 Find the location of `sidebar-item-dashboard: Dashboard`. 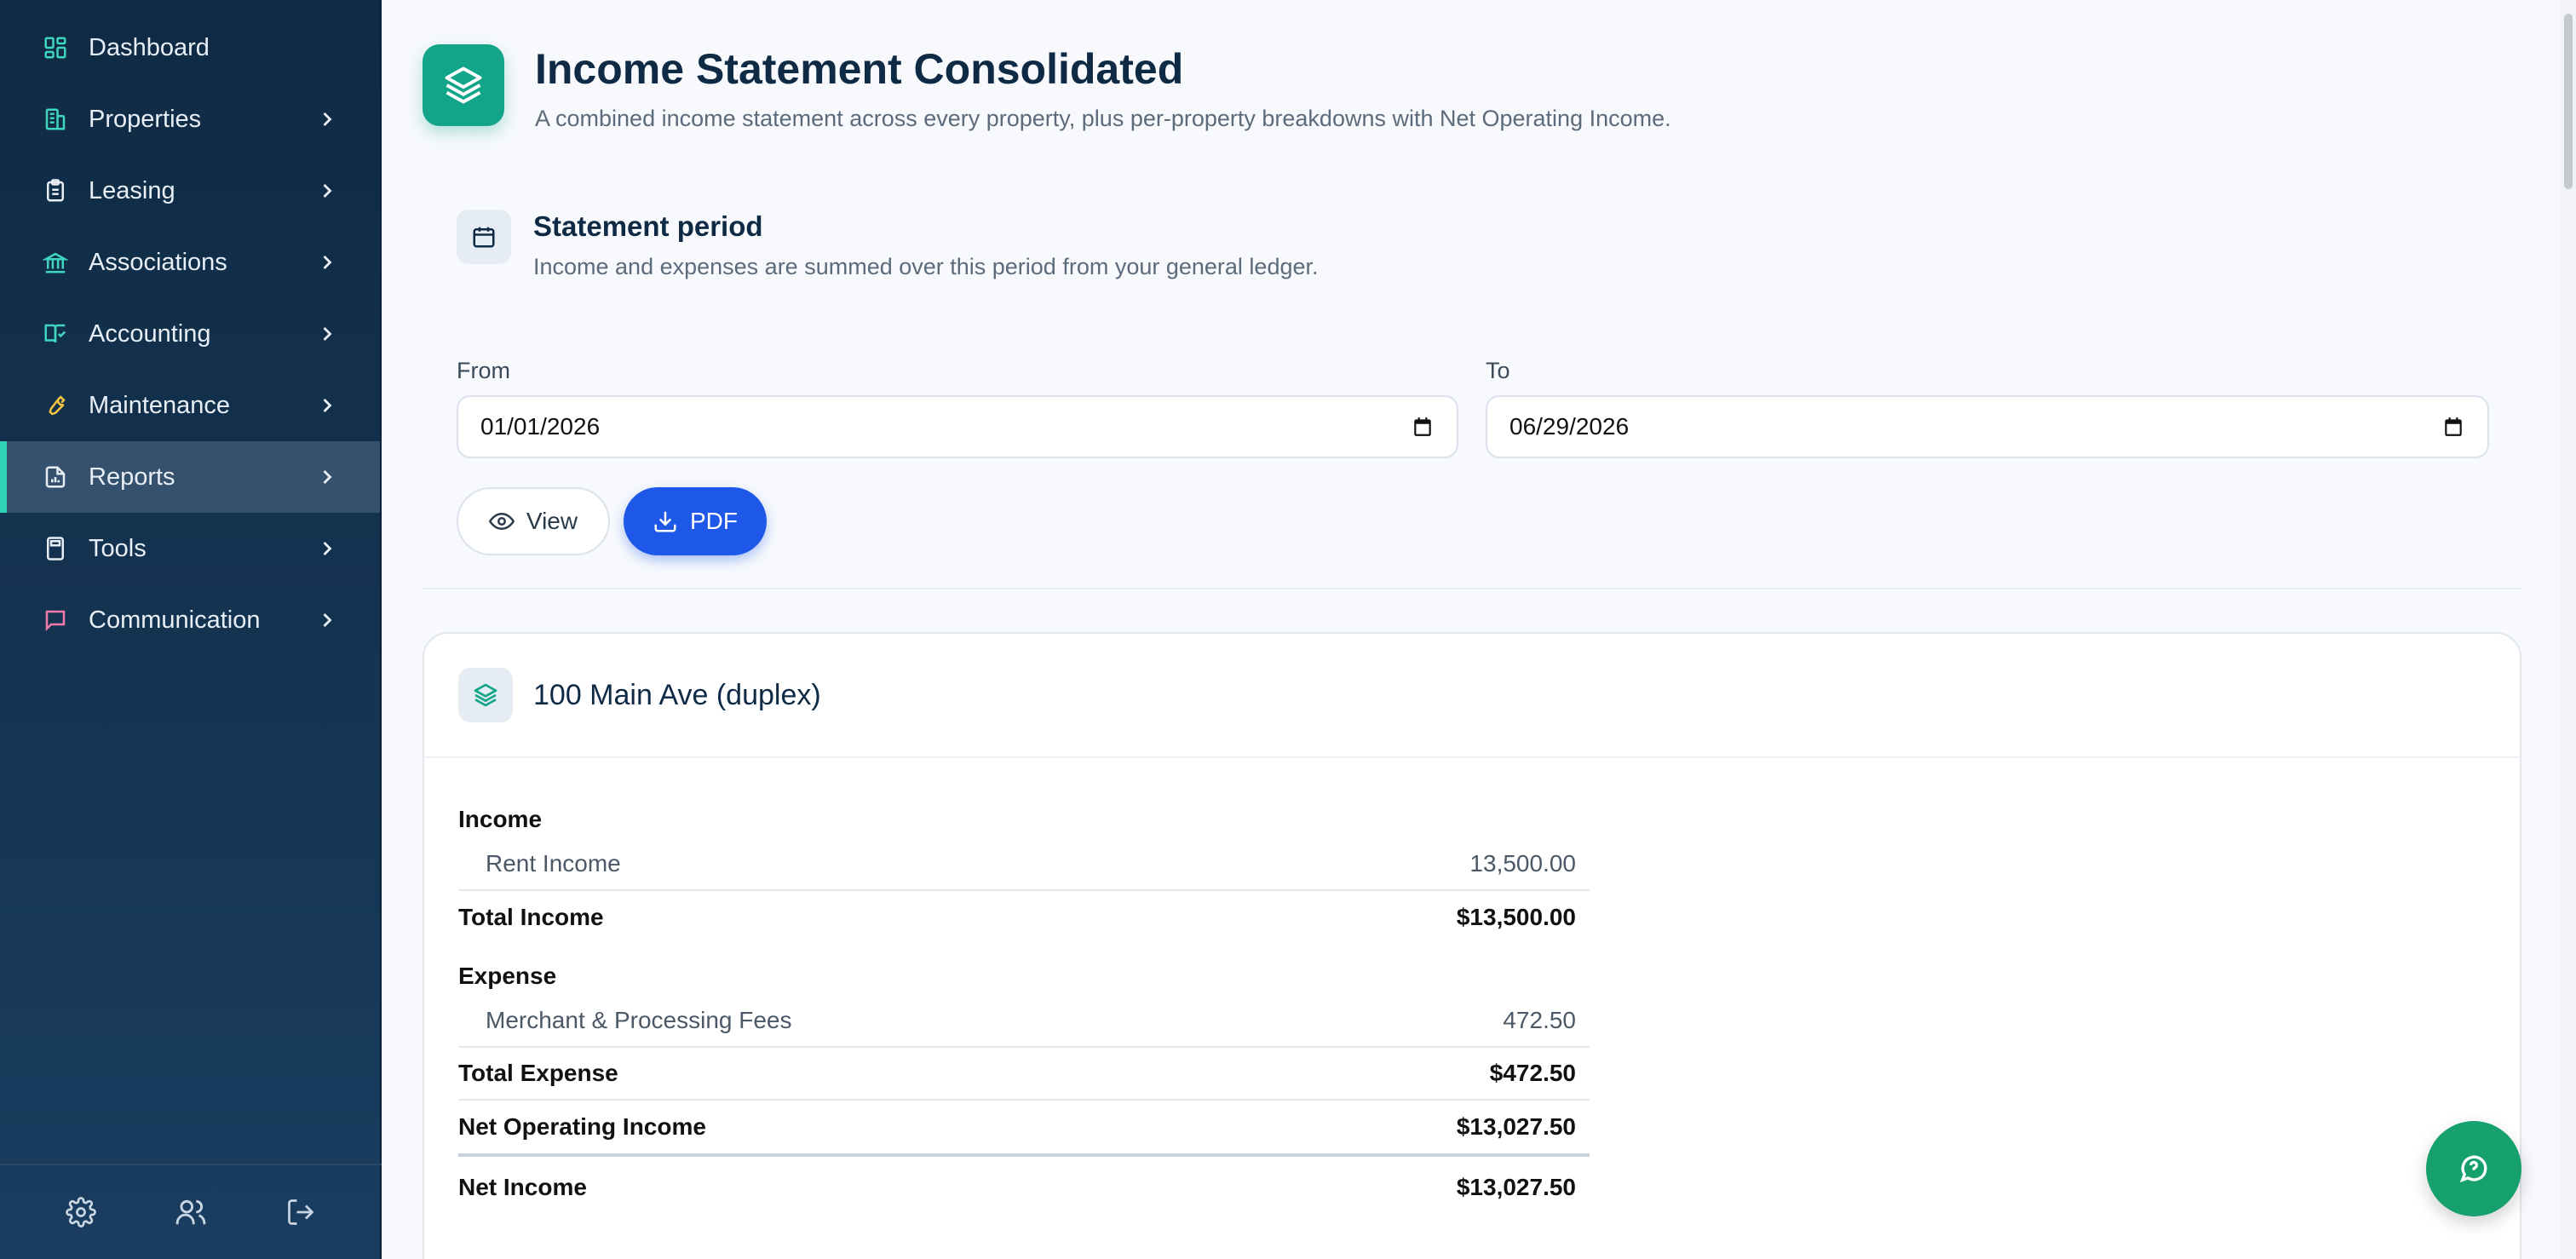

sidebar-item-dashboard: Dashboard is located at coordinates (190, 47).